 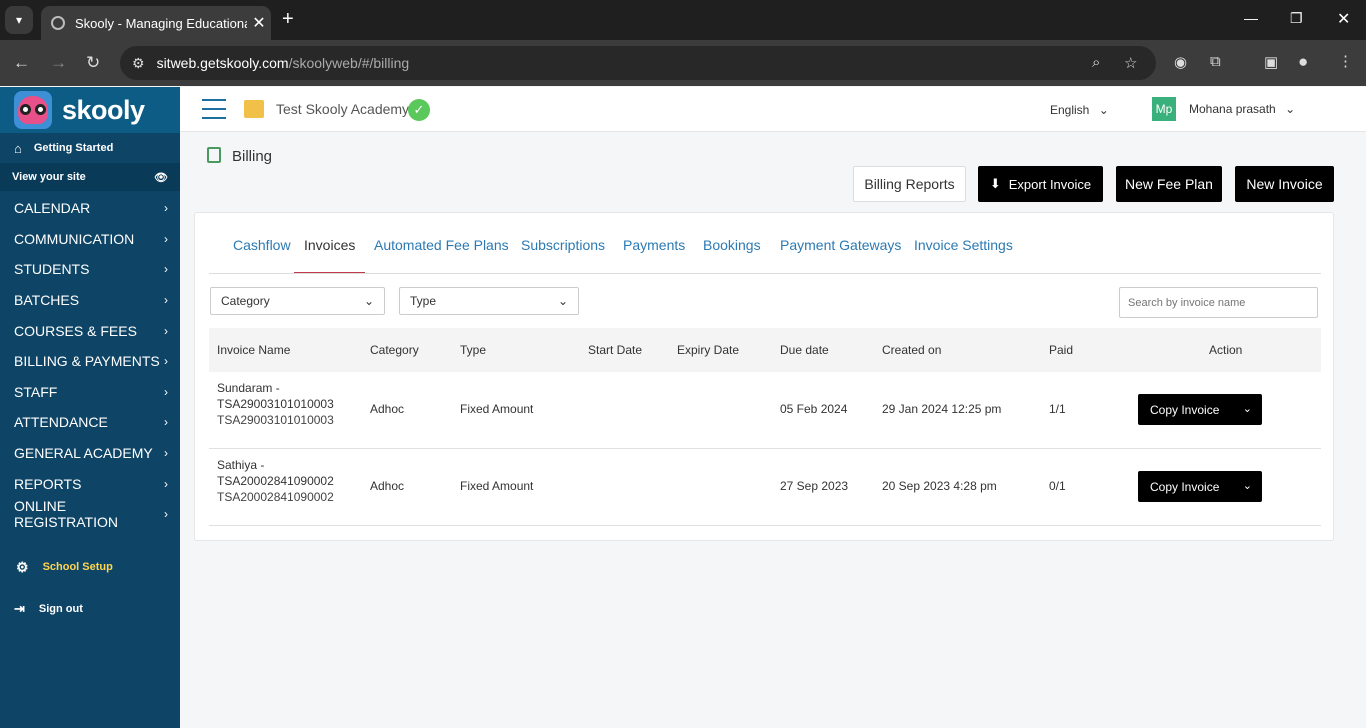 What do you see at coordinates (1169, 184) in the screenshot?
I see `new-fee-plan-button: New Fee Plan` at bounding box center [1169, 184].